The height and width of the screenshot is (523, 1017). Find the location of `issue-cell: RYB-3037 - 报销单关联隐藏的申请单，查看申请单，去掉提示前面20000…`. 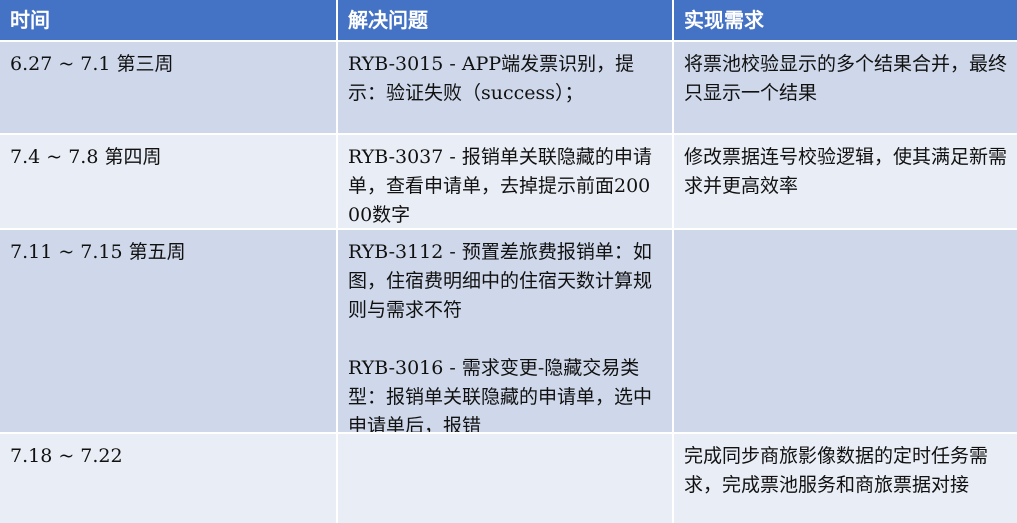

issue-cell: RYB-3037 - 报销单关联隐藏的申请单，查看申请单，去掉提示前面20000… is located at coordinates (506, 180).